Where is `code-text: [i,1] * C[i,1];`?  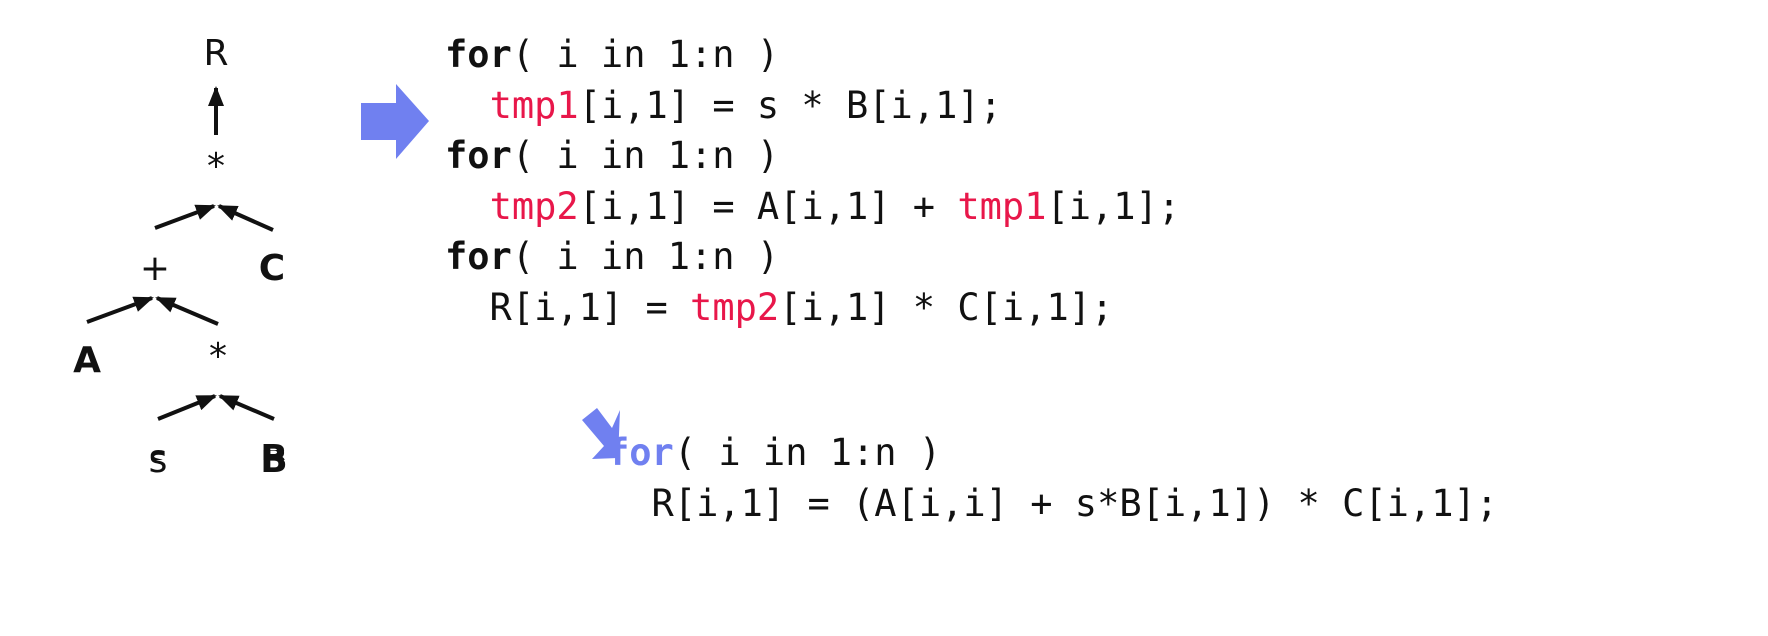 code-text: [i,1] * C[i,1]; is located at coordinates (946, 307).